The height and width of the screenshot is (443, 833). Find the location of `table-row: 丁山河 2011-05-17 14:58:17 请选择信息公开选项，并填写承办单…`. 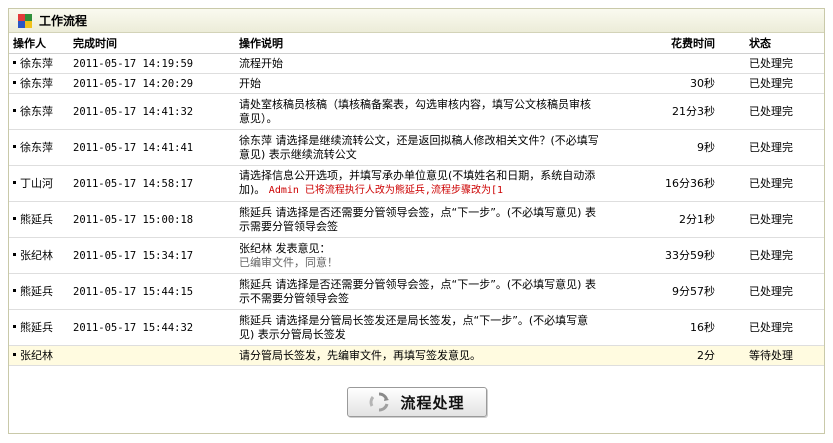

table-row: 丁山河 2011-05-17 14:58:17 请选择信息公开选项，并填写承办单… is located at coordinates (416, 183).